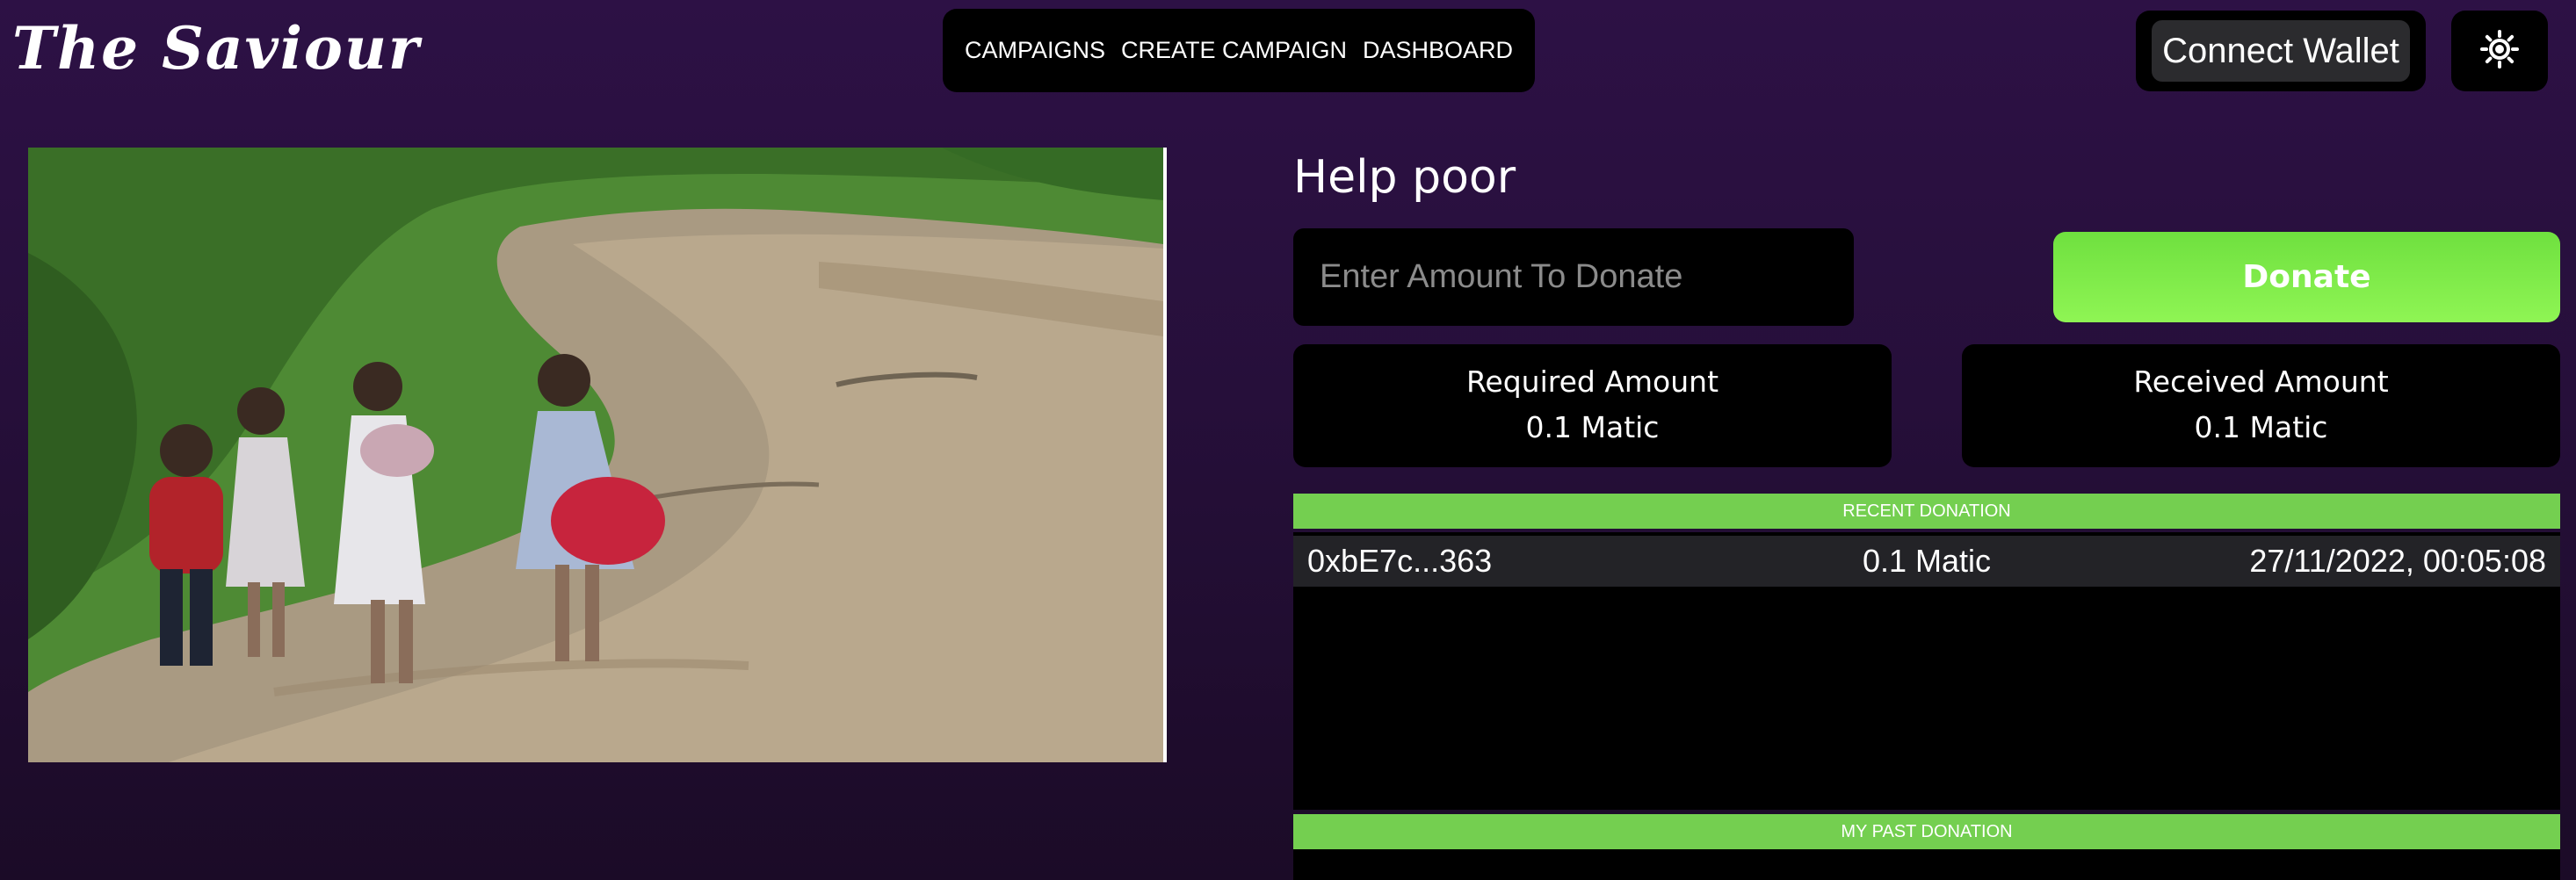 This screenshot has height=880, width=2576. Describe the element at coordinates (1926, 865) in the screenshot. I see `past-donations-list` at that location.